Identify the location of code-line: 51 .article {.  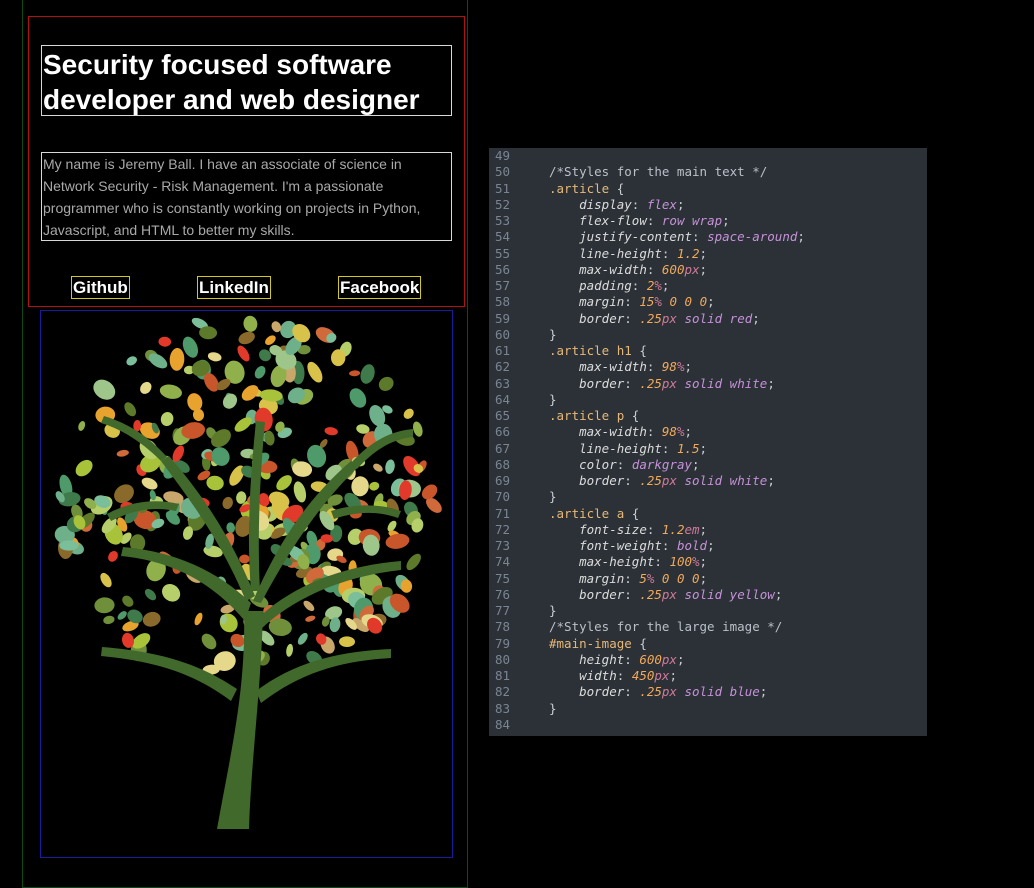
(708, 189).